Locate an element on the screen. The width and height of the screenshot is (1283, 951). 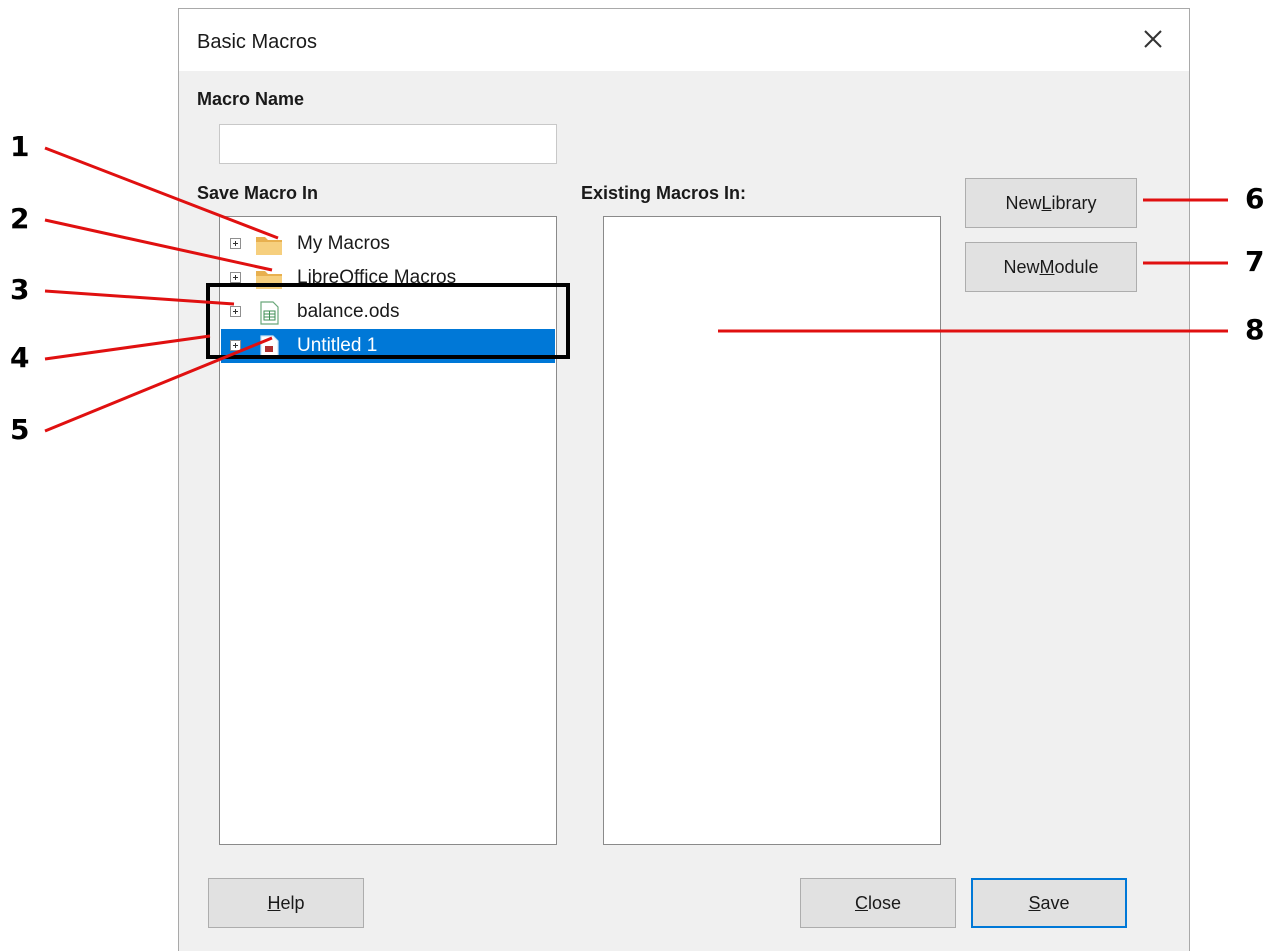
callout-number-5: 5 is located at coordinates (20, 429).